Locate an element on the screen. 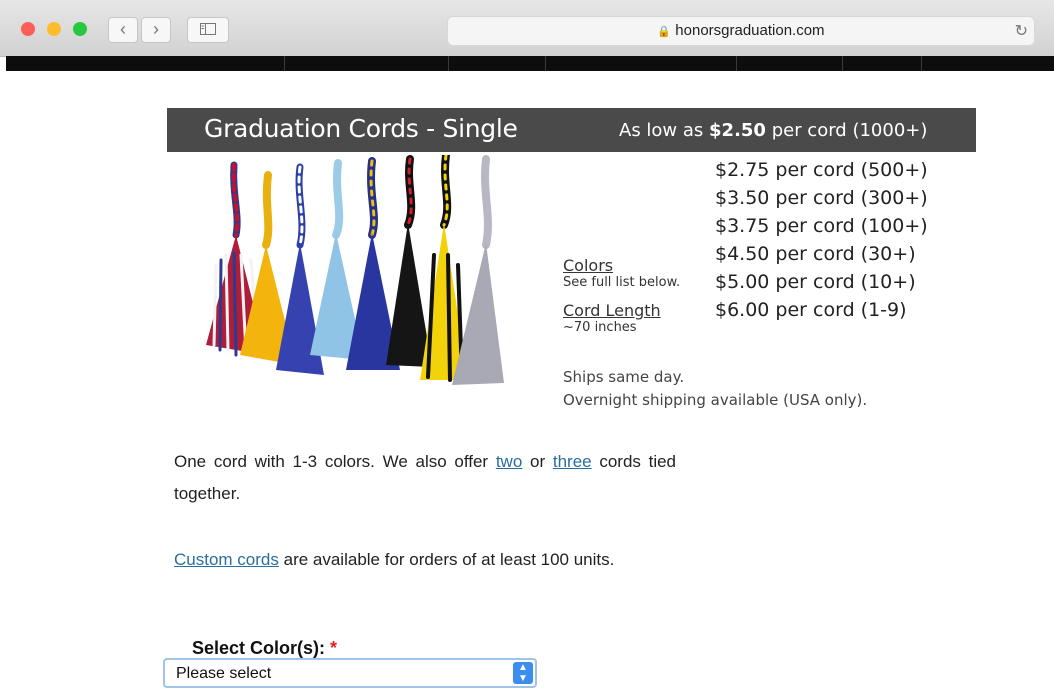 This screenshot has width=1054, height=688. chevron-left-icon: ‹ is located at coordinates (123, 29).